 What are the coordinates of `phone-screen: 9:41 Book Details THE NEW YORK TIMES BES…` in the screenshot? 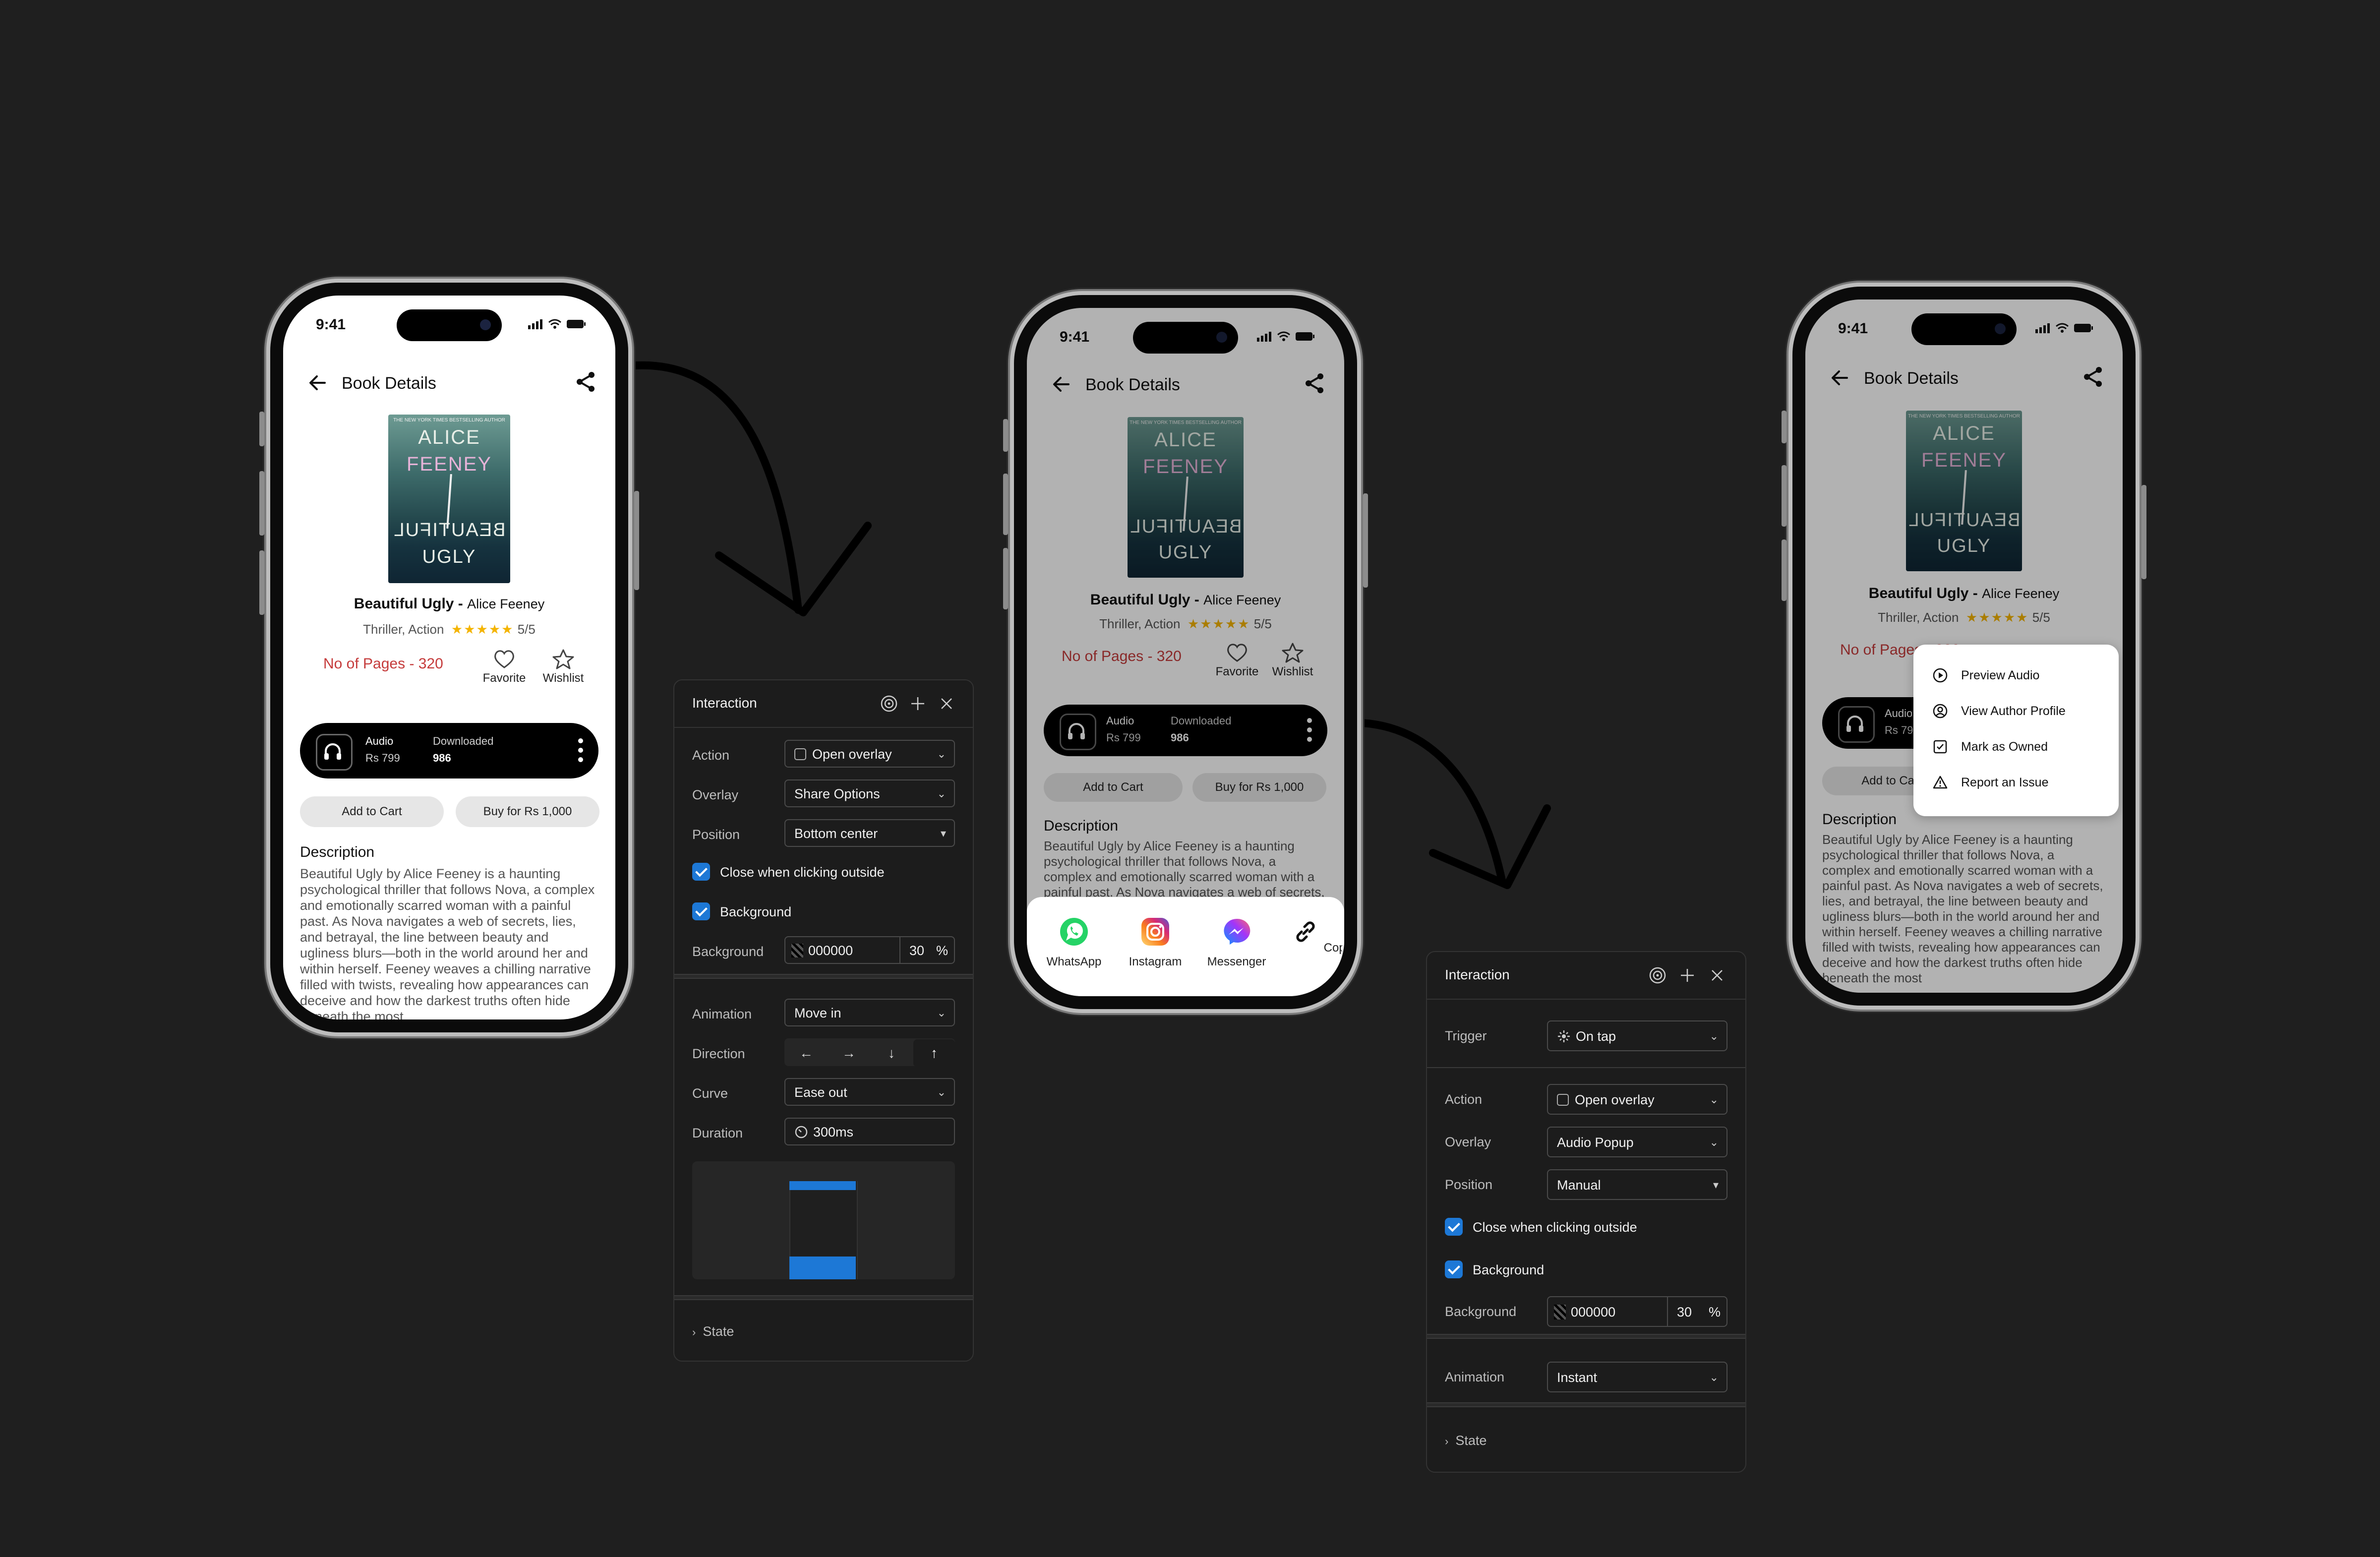 It's located at (1185, 652).